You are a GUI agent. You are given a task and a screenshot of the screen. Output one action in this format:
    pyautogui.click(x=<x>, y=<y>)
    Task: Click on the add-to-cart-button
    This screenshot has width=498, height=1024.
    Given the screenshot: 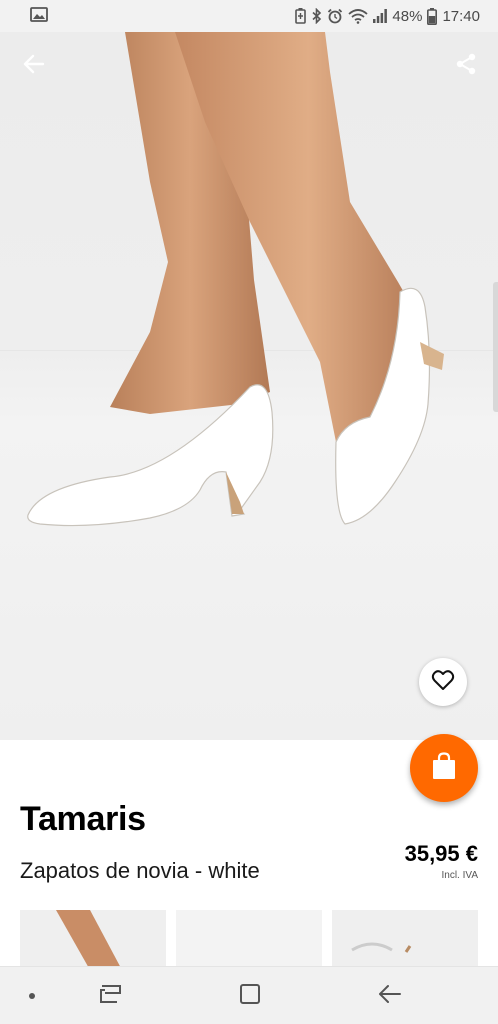 What is the action you would take?
    pyautogui.click(x=444, y=768)
    